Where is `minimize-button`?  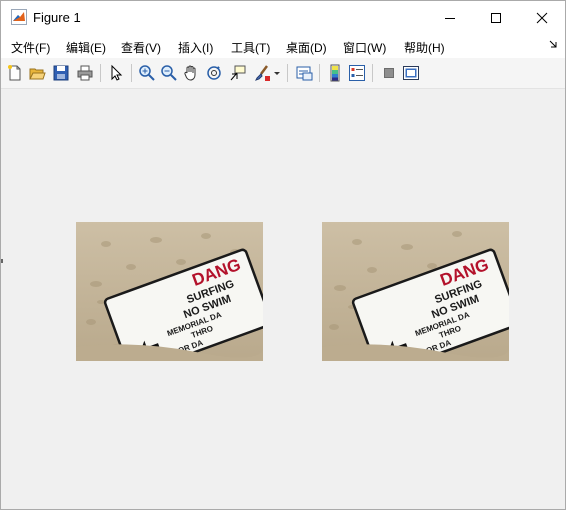 minimize-button is located at coordinates (450, 17).